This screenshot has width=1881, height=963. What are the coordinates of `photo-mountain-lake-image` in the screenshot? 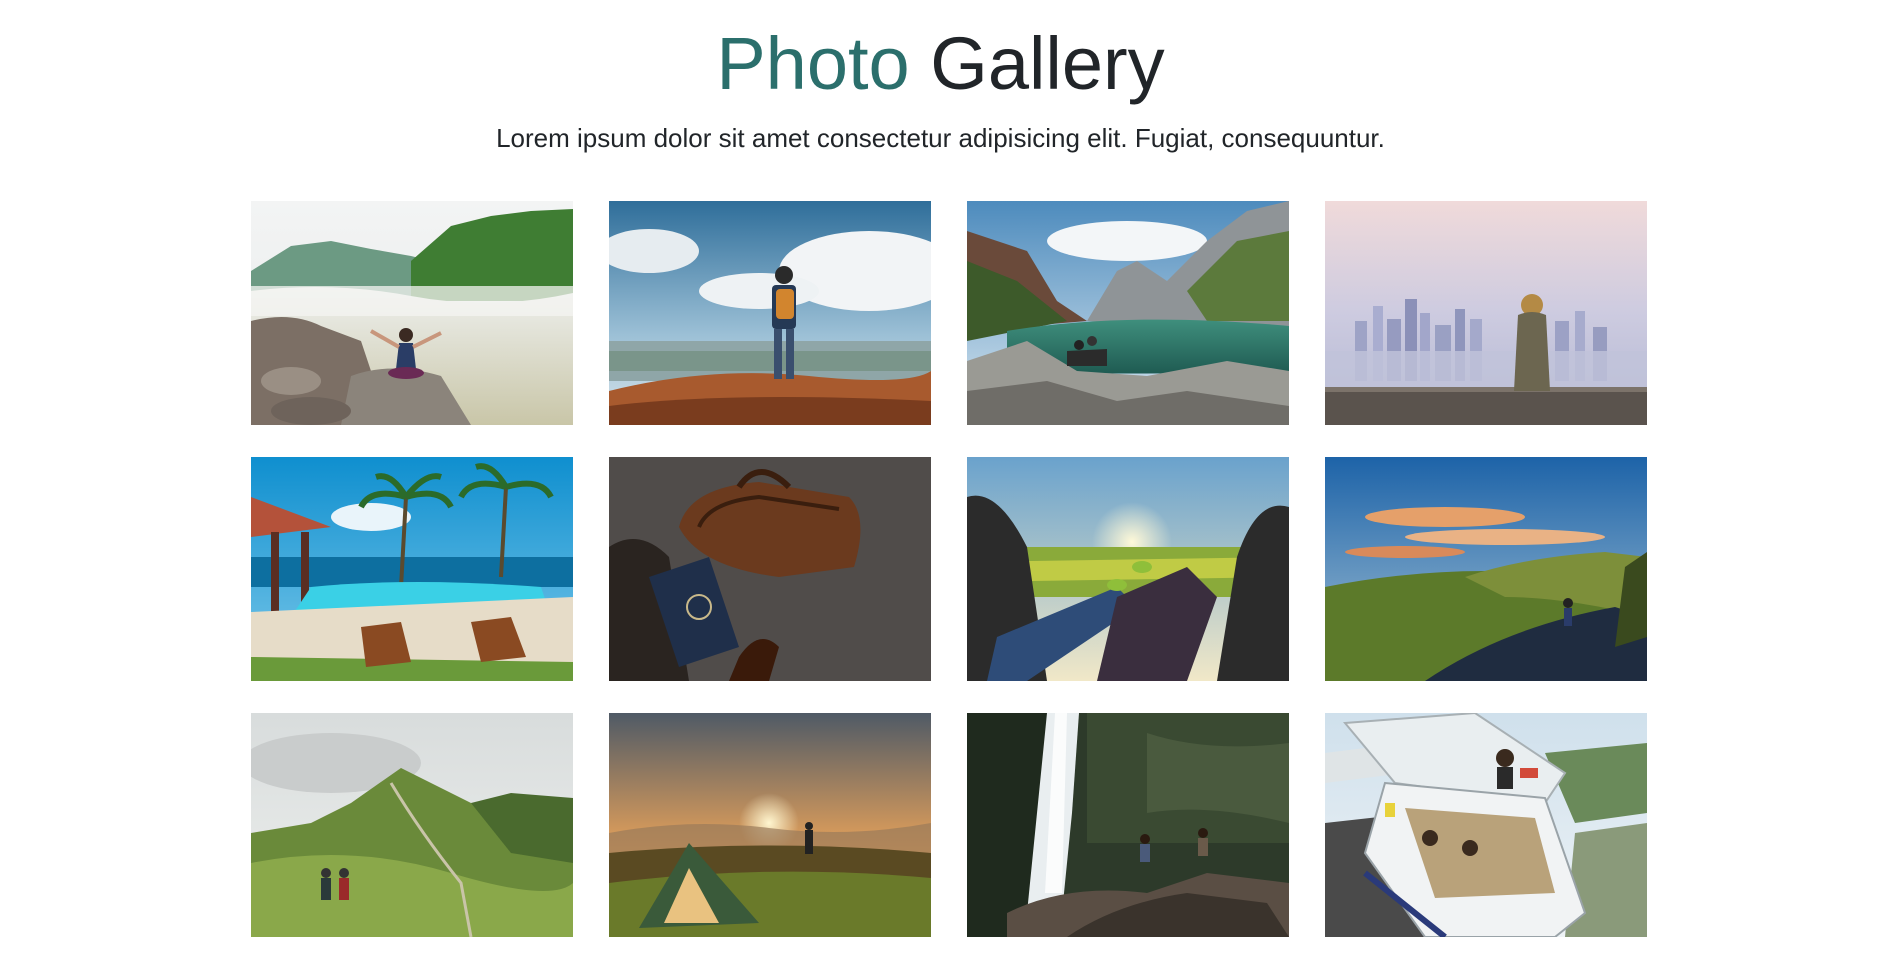 It's located at (1128, 313).